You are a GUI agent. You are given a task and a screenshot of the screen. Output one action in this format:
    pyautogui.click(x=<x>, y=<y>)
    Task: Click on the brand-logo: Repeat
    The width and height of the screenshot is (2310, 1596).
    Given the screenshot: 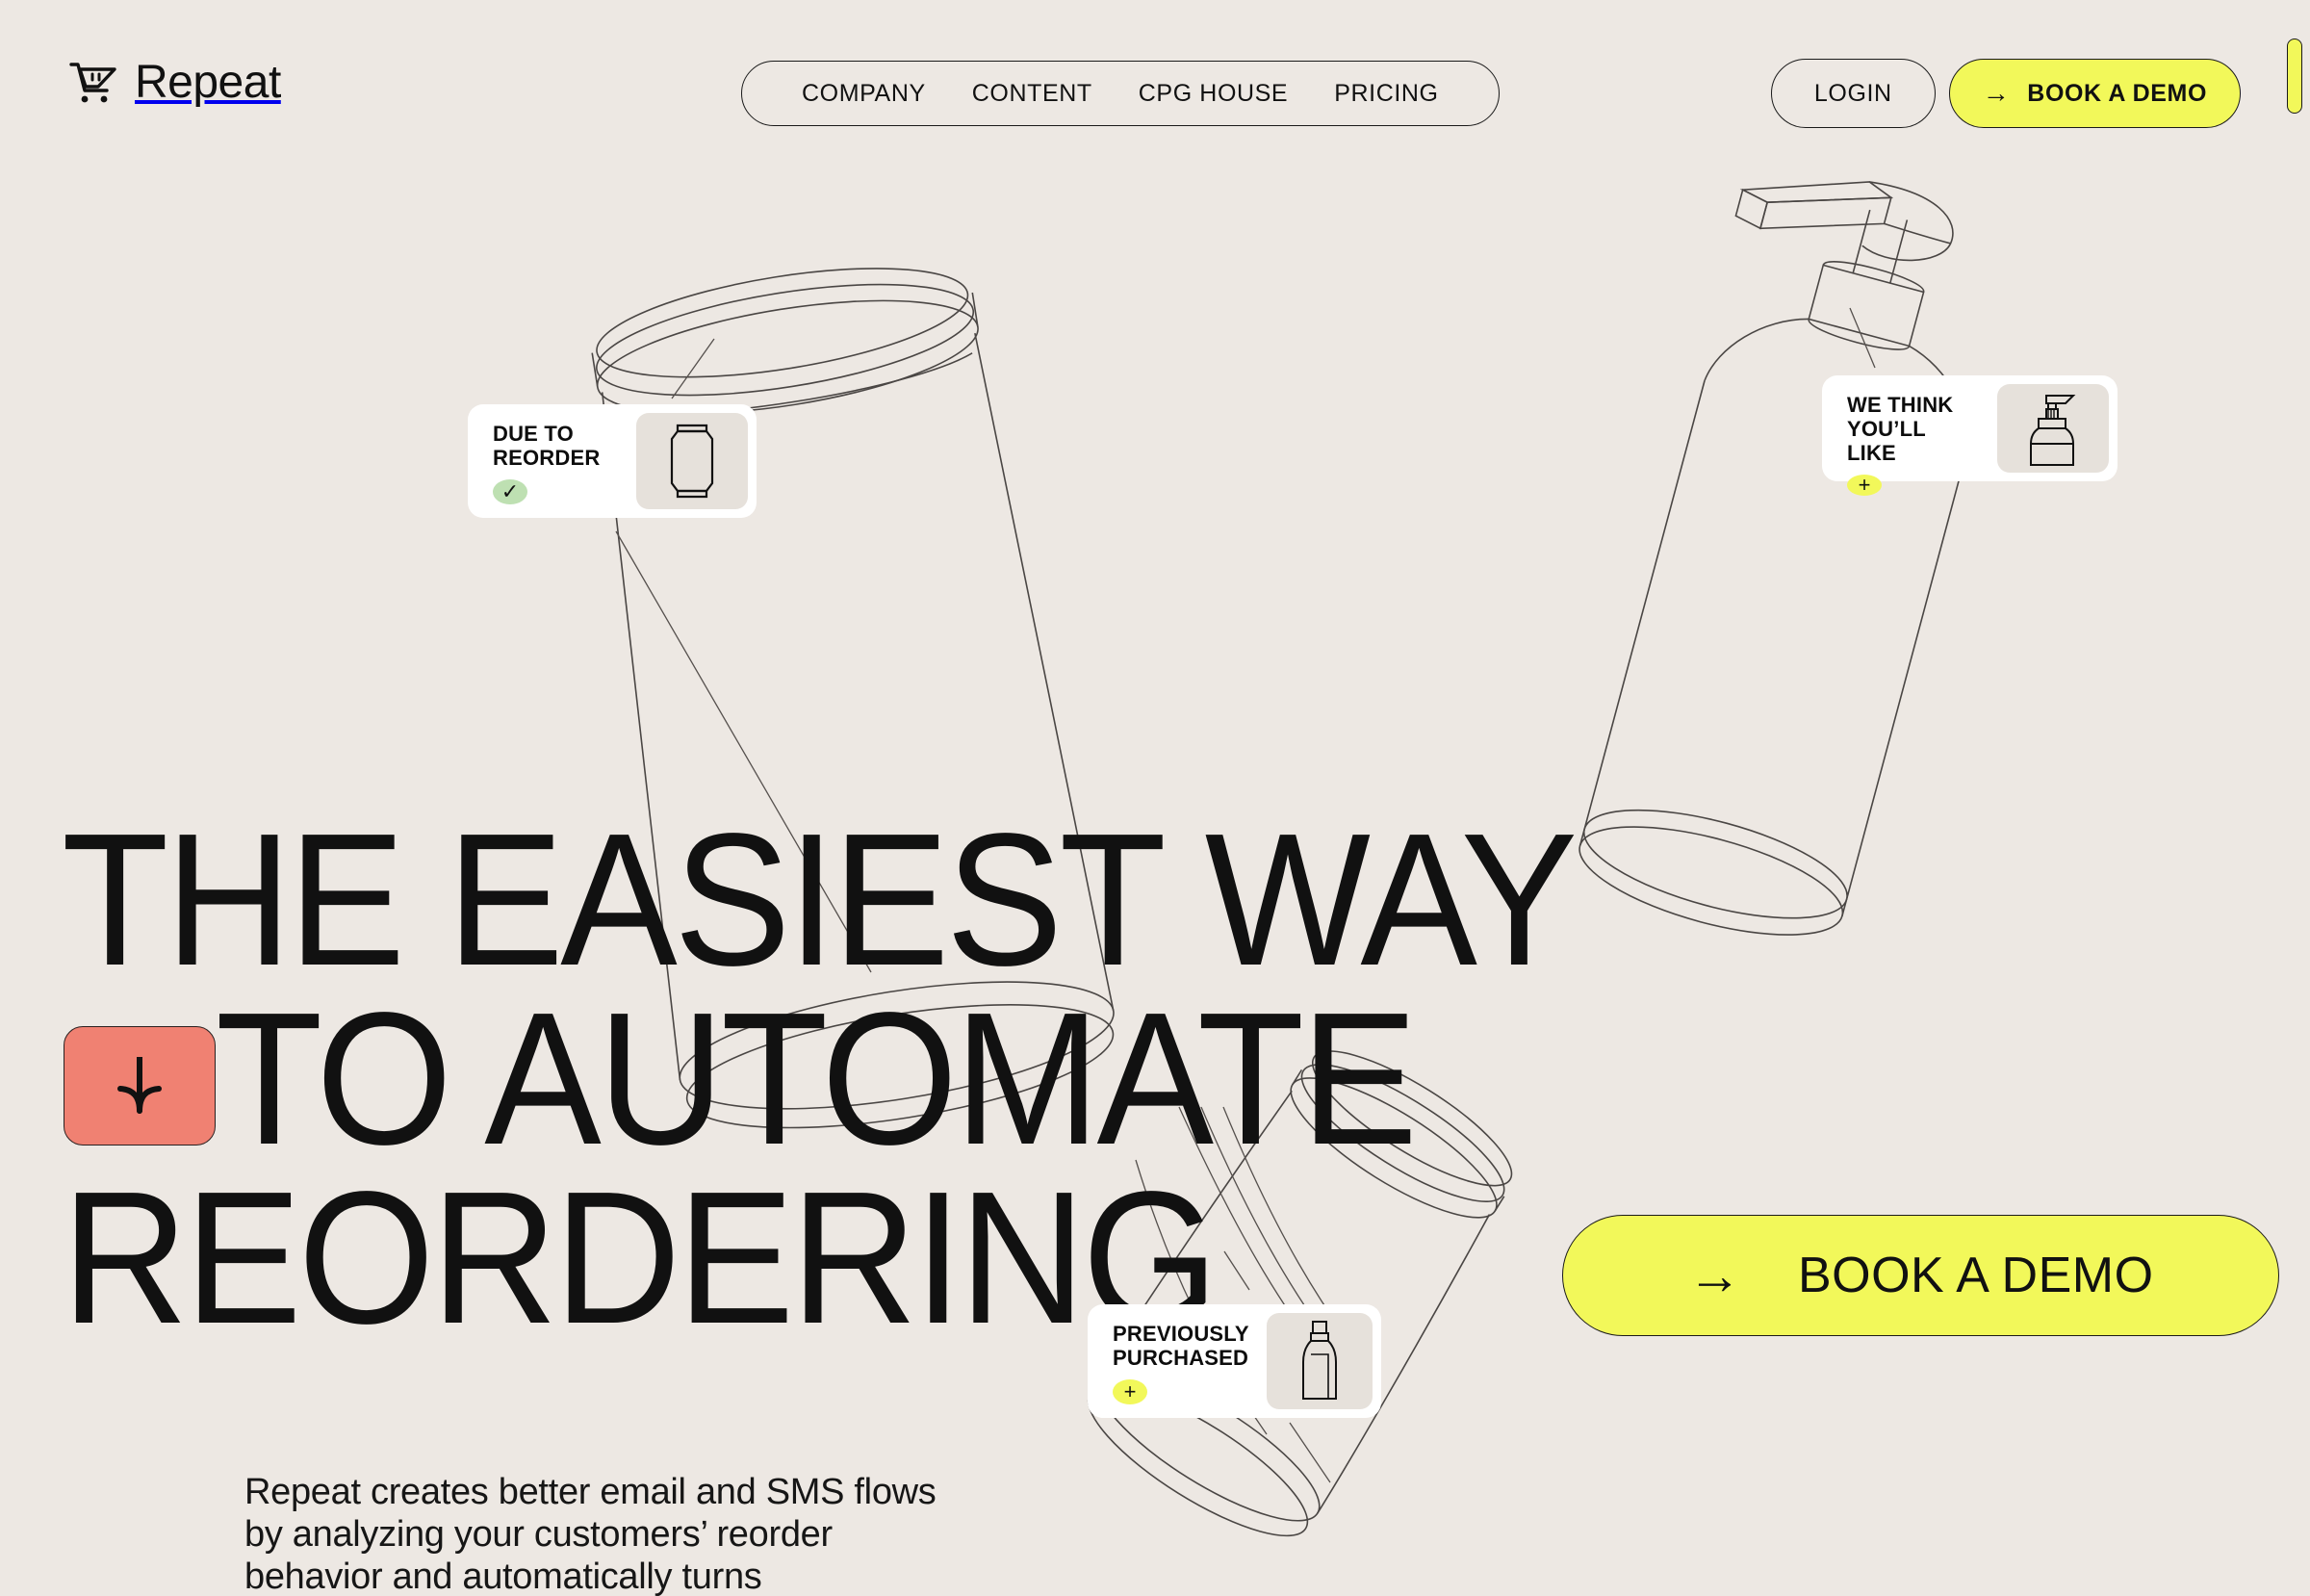 What is the action you would take?
    pyautogui.click(x=175, y=83)
    